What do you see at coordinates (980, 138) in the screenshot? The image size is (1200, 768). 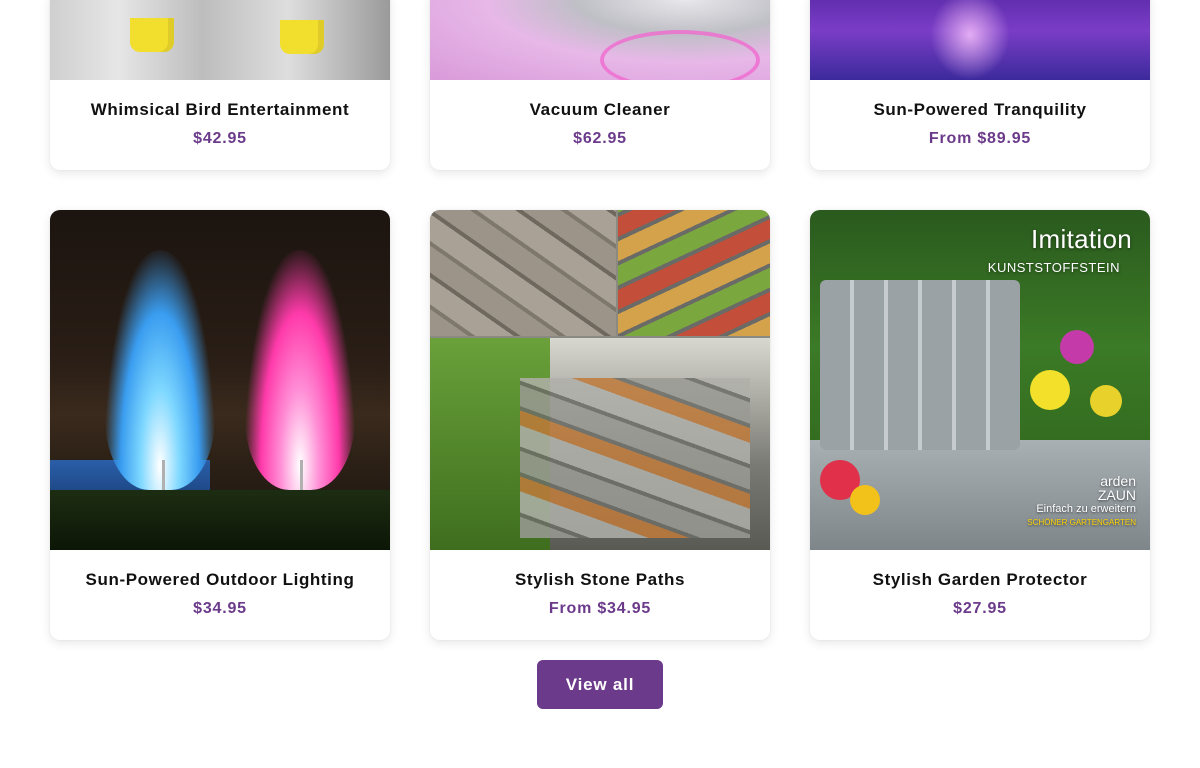 I see `product-price: From $89.95` at bounding box center [980, 138].